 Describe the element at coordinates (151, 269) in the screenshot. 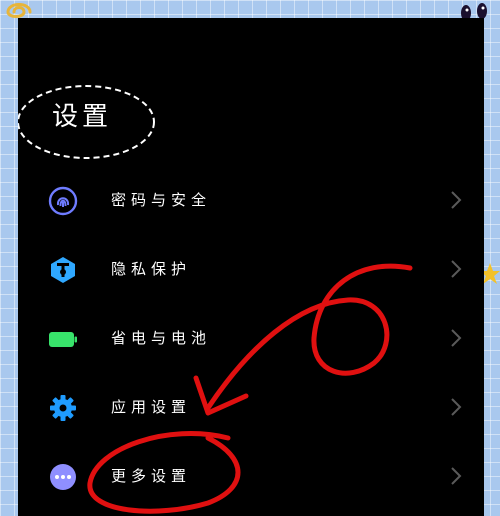

I see `settings-item-label: 隐私保护` at that location.